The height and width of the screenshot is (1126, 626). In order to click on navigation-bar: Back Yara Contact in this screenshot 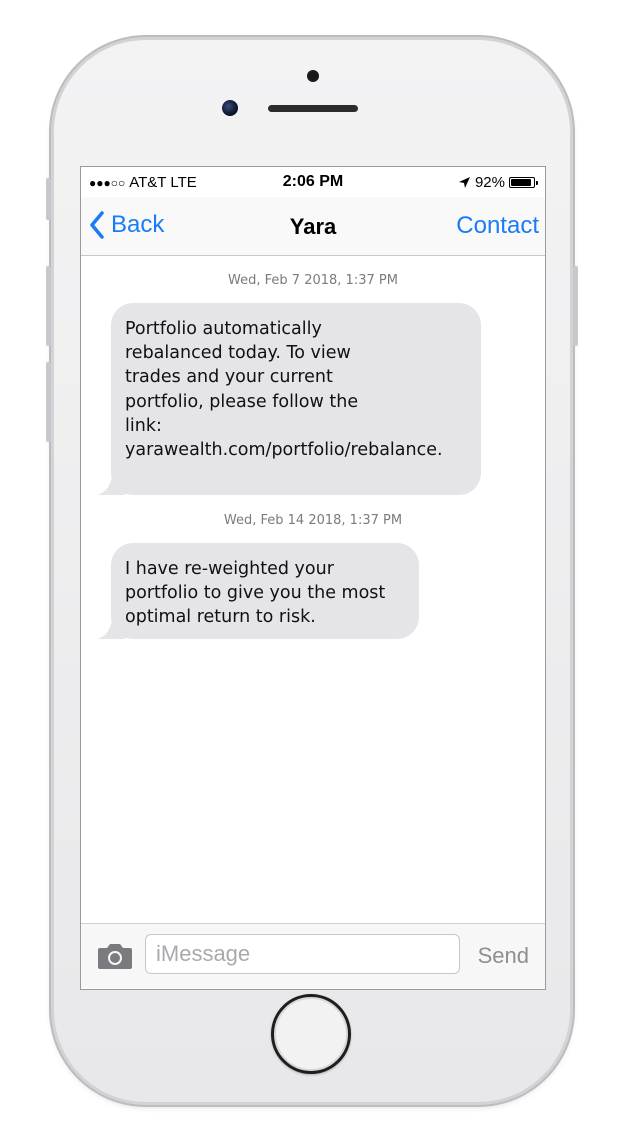, I will do `click(313, 226)`.